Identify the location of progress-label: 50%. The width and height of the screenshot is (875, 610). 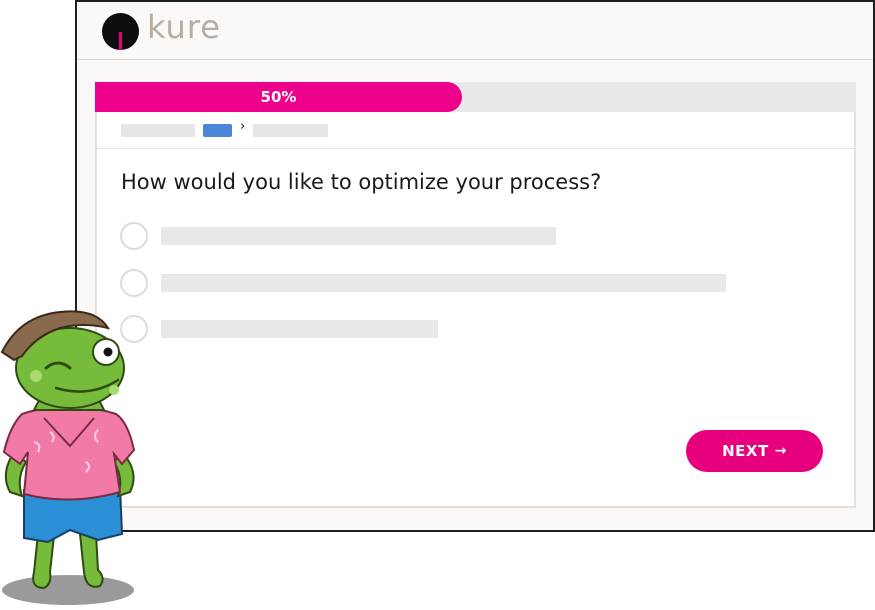
(278, 97).